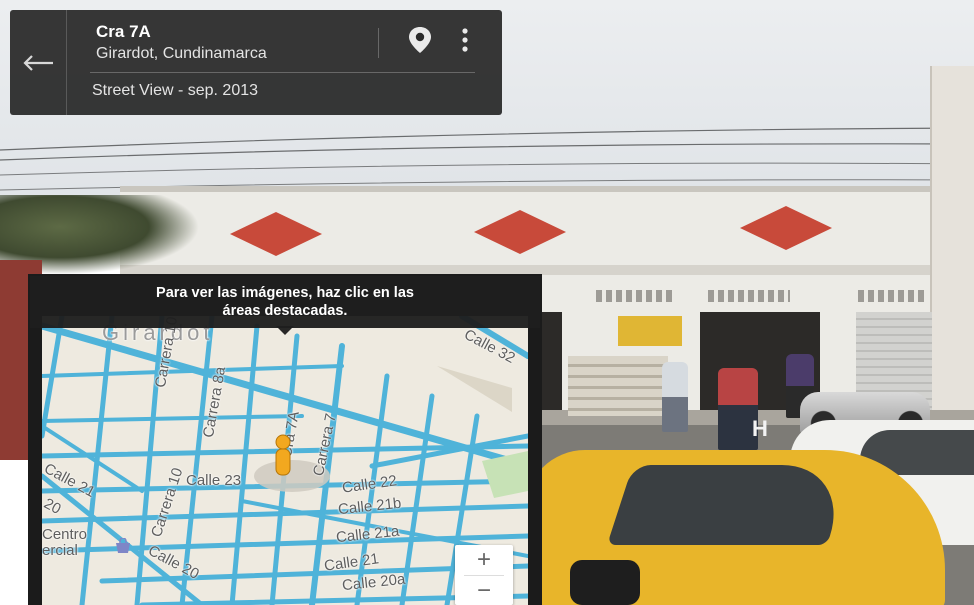 This screenshot has width=974, height=605. I want to click on pegman-icon, so click(283, 456).